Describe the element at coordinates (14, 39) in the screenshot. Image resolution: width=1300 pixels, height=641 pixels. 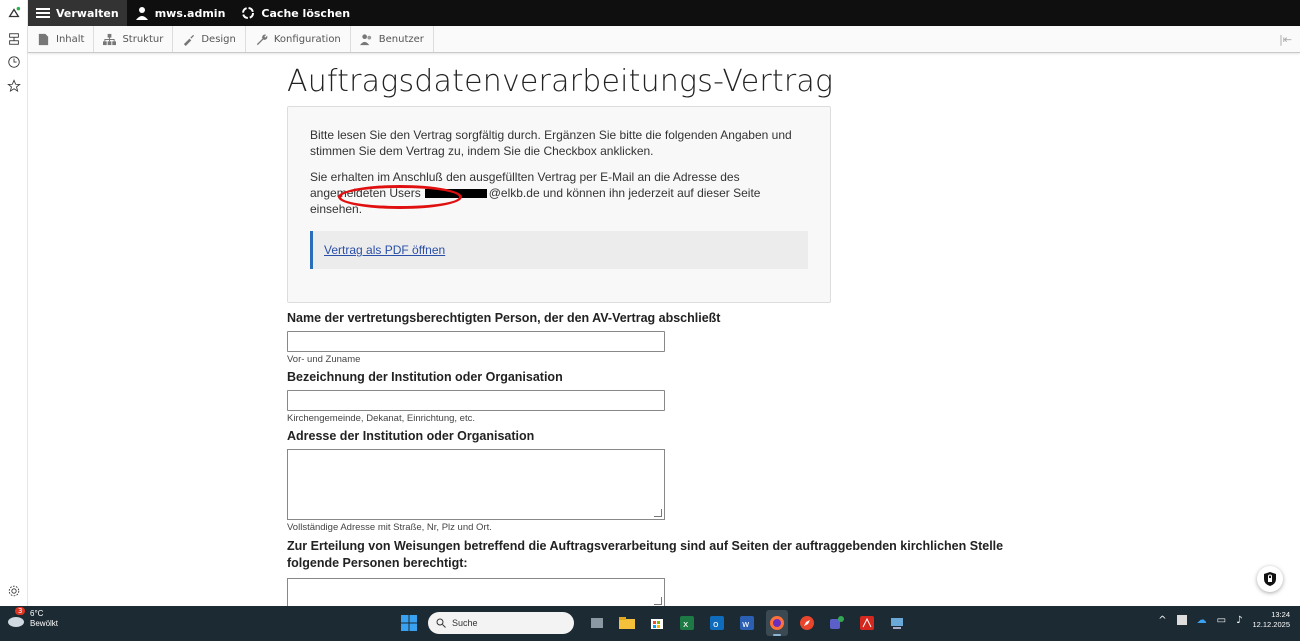
I see `hierarchy-icon` at that location.